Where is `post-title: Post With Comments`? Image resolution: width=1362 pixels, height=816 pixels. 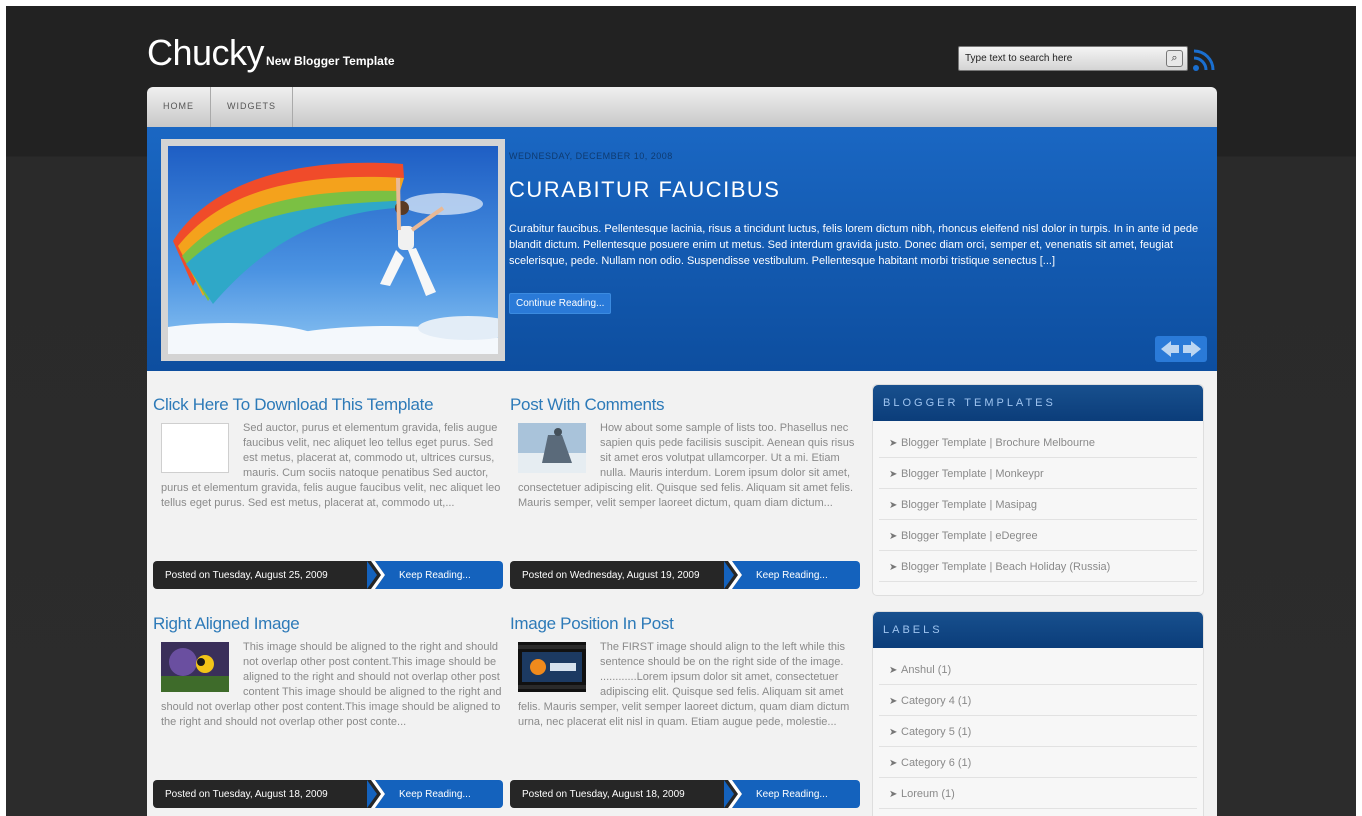
post-title: Post With Comments is located at coordinates (685, 405).